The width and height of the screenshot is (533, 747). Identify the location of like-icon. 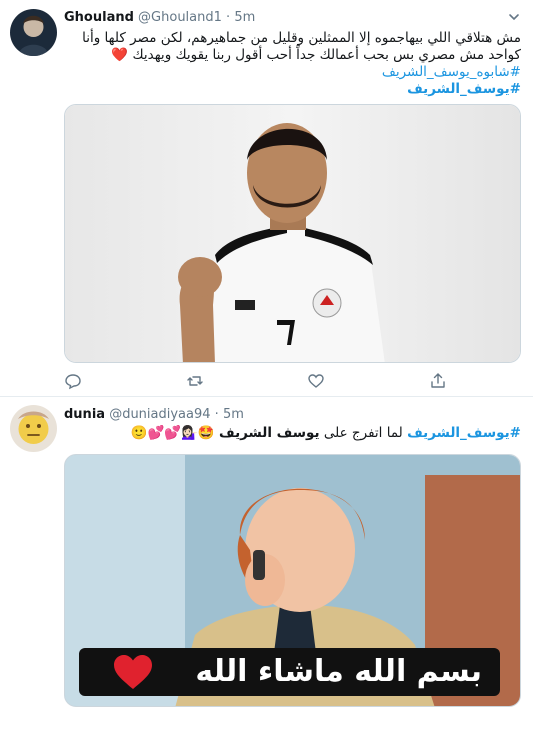
(316, 381).